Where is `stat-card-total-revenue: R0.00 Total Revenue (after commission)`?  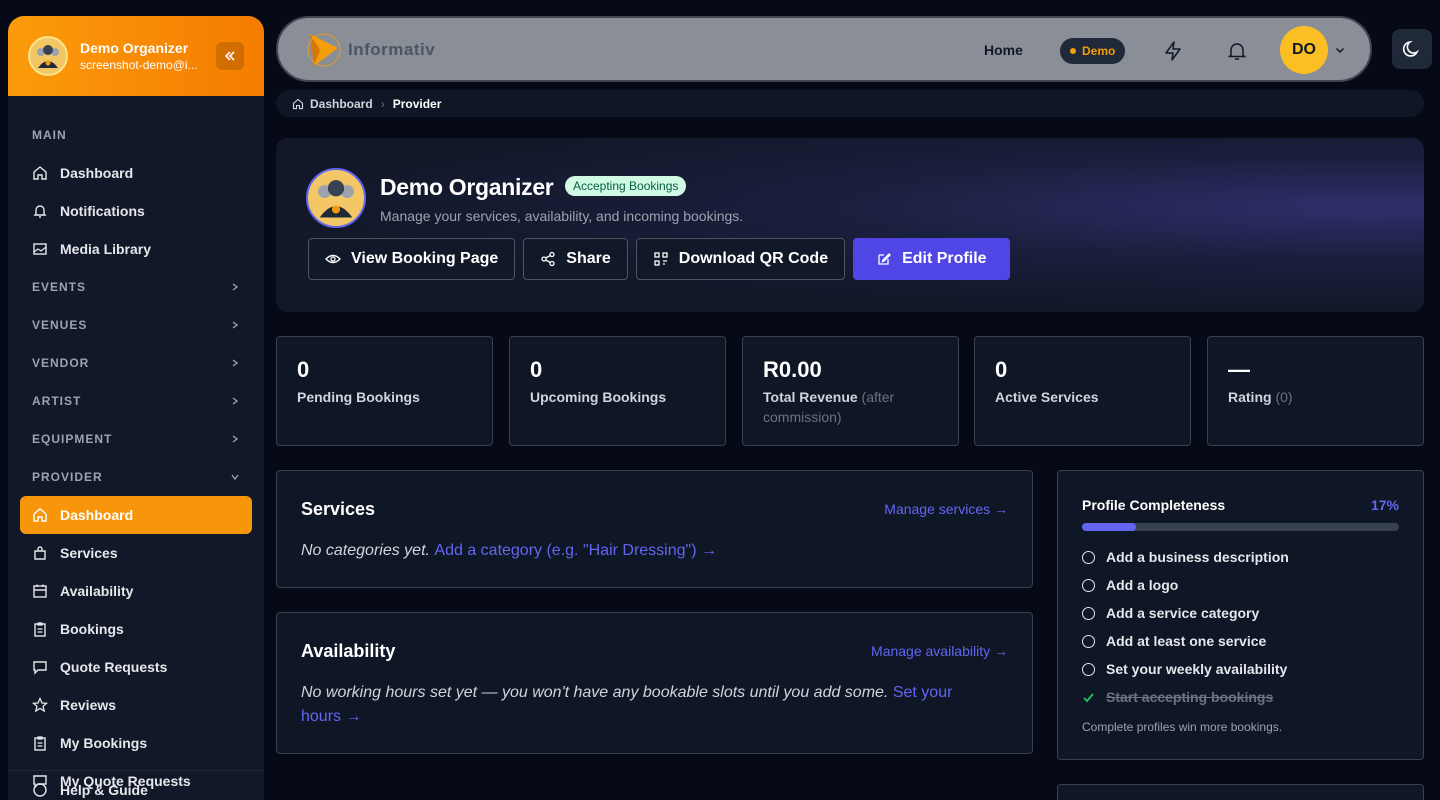 stat-card-total-revenue: R0.00 Total Revenue (after commission) is located at coordinates (850, 391).